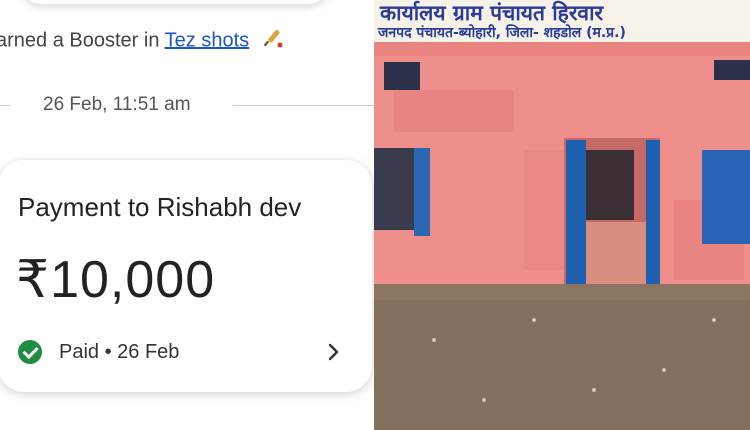  I want to click on payment-amount: ₹10,000, so click(116, 280).